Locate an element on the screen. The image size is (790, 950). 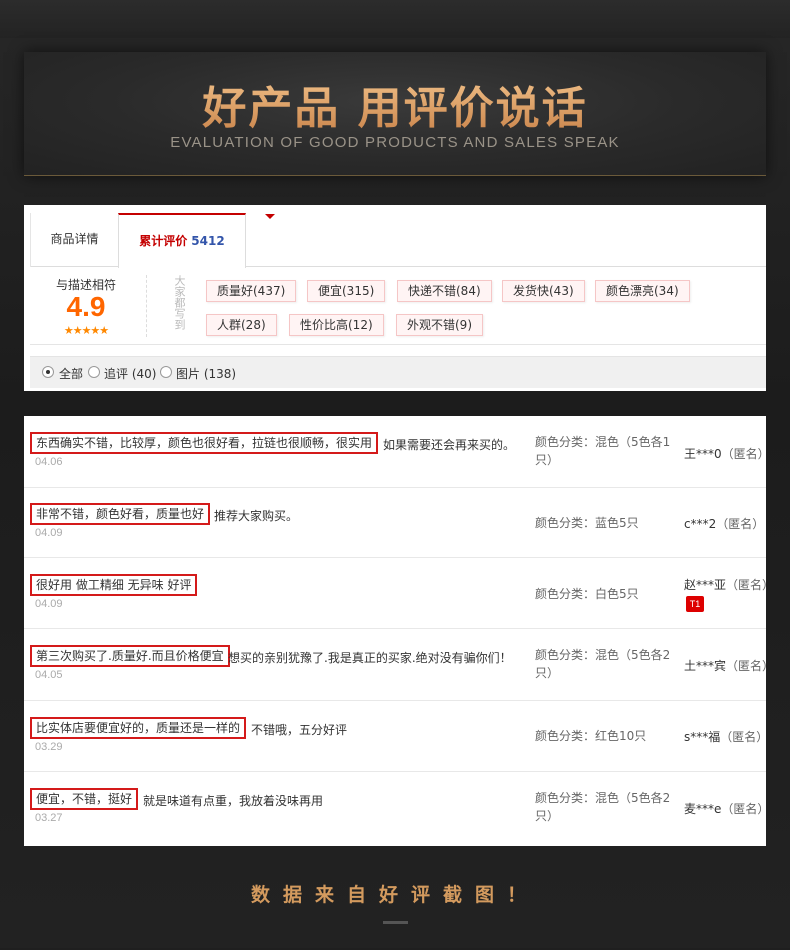
review-sku: 颜色分类：混色（5色各1只） is located at coordinates (603, 451).